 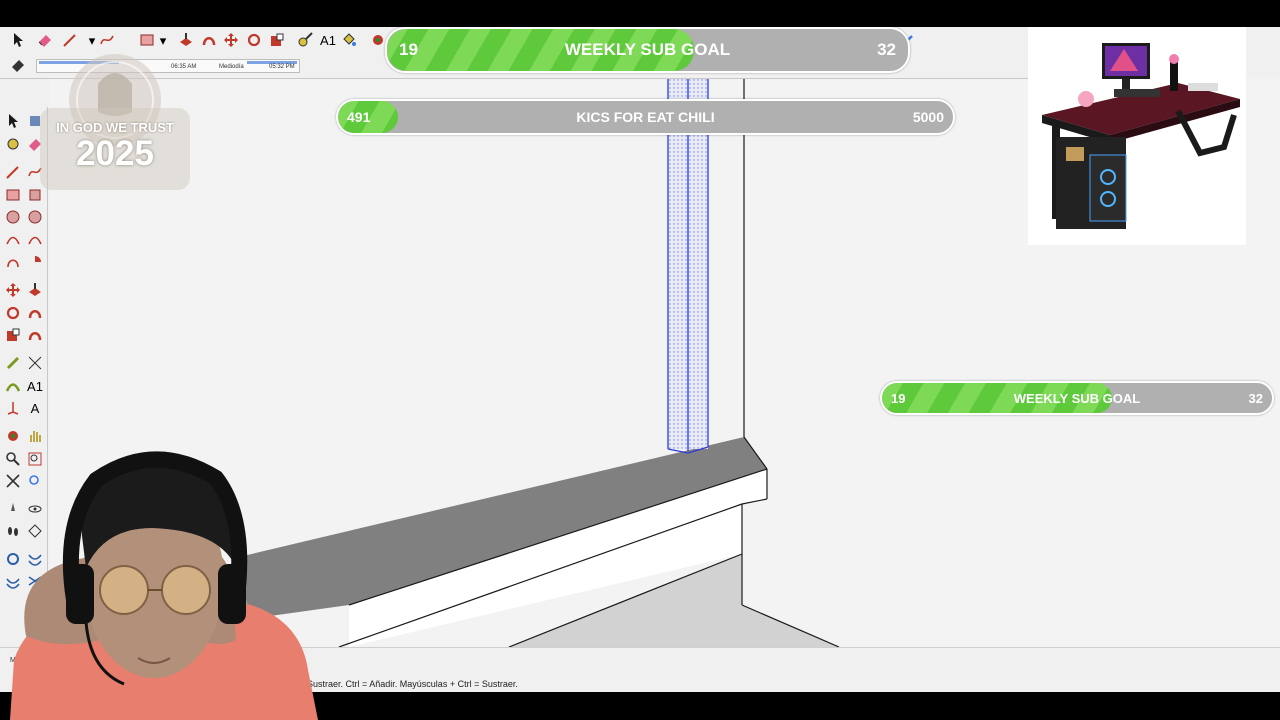 I want to click on time-end-label: 05:32 PM, so click(x=282, y=67).